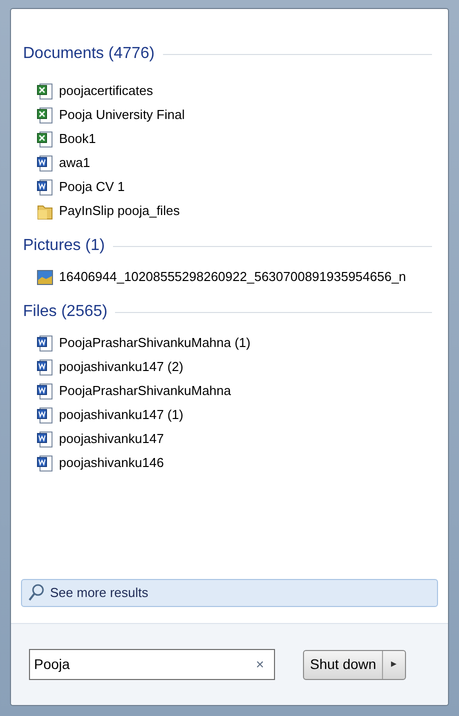 The height and width of the screenshot is (716, 459). Describe the element at coordinates (236, 415) in the screenshot. I see `search-result-item: poojashivanku147 (1)` at that location.